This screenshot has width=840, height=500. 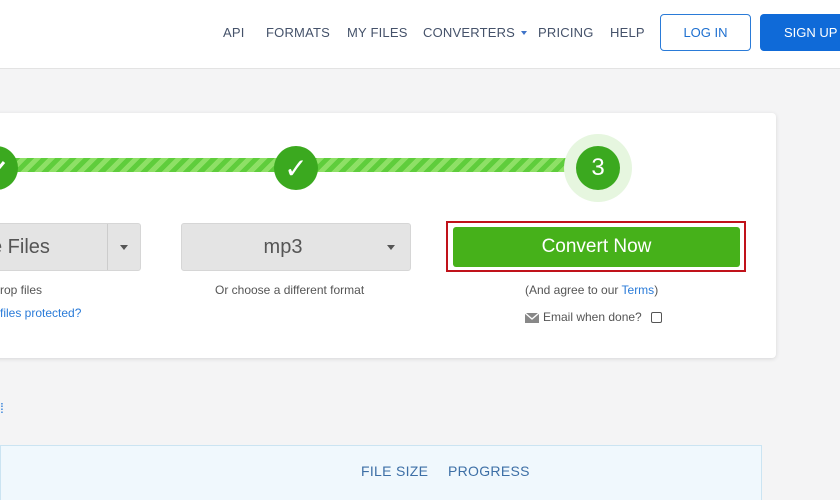 What do you see at coordinates (2, 408) in the screenshot?
I see `side-link-mark: ⁞` at bounding box center [2, 408].